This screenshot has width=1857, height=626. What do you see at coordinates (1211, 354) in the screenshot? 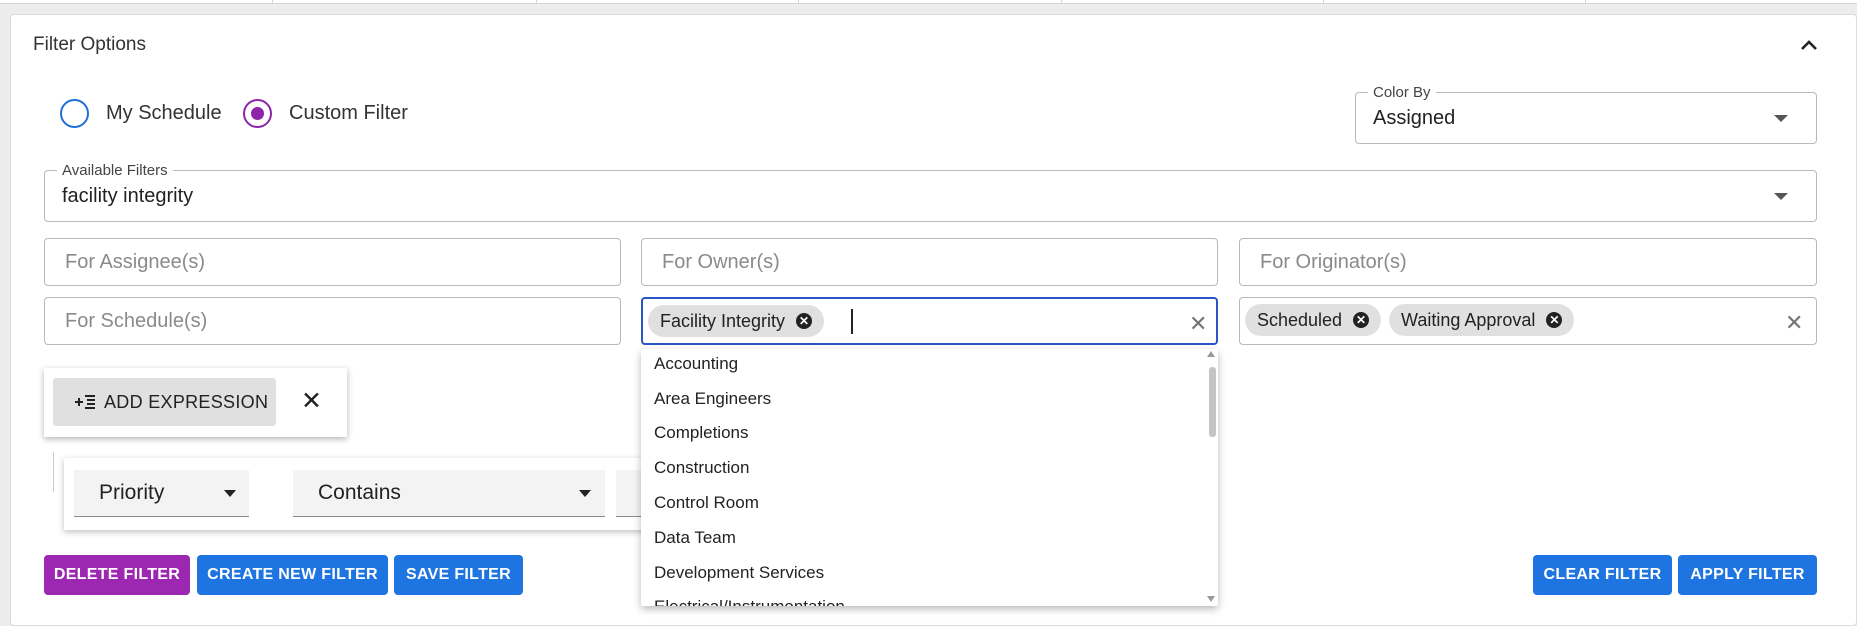
I see `scroll-up-arrow` at bounding box center [1211, 354].